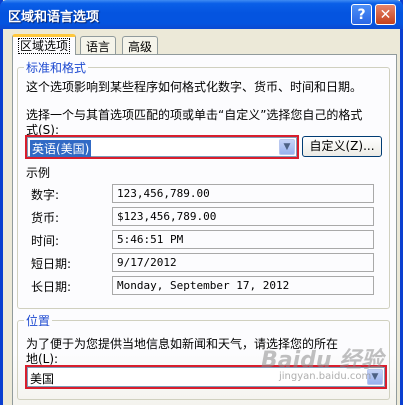 Image resolution: width=403 pixels, height=405 pixels. Describe the element at coordinates (162, 147) in the screenshot. I see `format-select: 英语(美国) ▼` at that location.